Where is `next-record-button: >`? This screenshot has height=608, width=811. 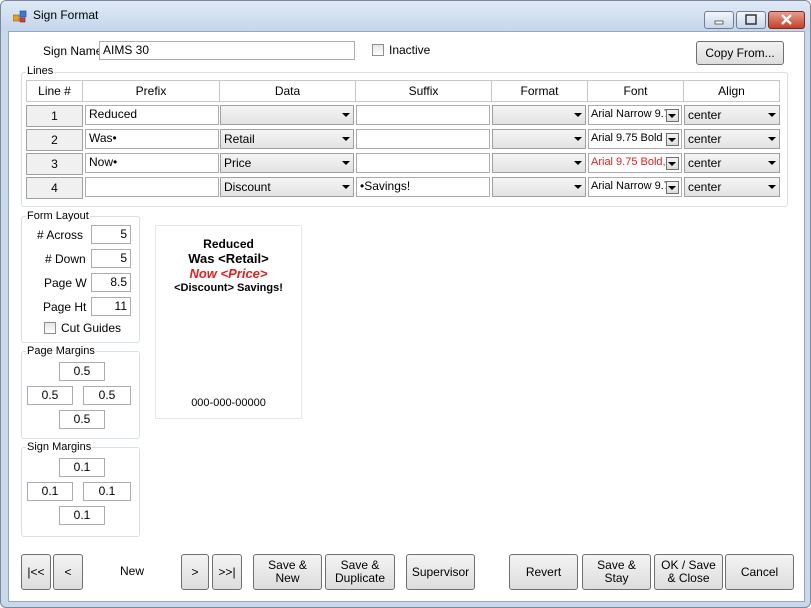 next-record-button: > is located at coordinates (195, 572).